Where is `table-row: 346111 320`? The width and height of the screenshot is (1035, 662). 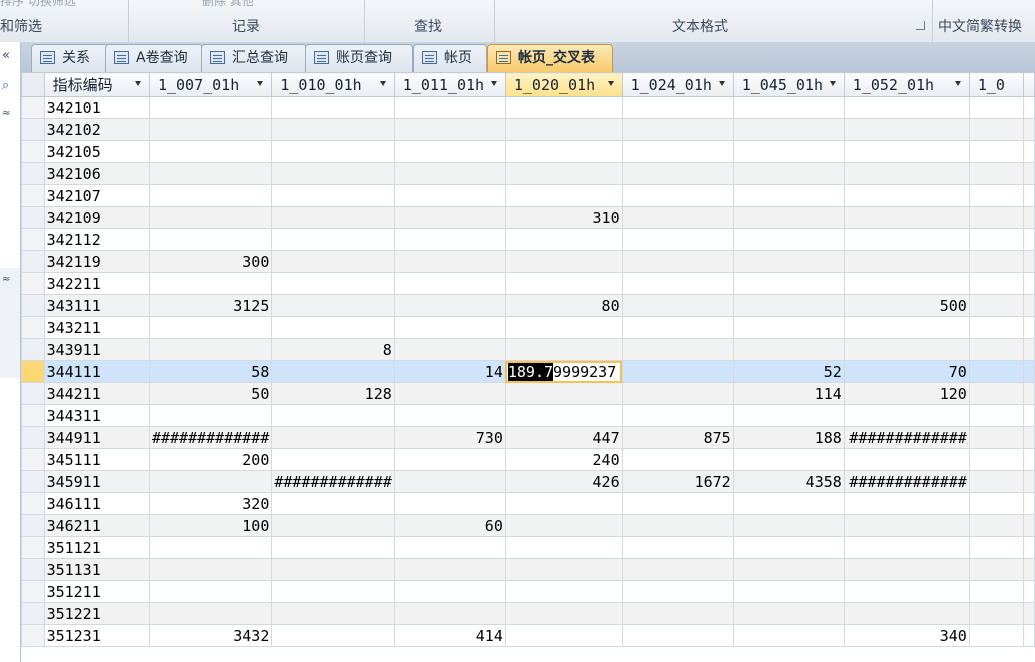
table-row: 346111 320 is located at coordinates (528, 503).